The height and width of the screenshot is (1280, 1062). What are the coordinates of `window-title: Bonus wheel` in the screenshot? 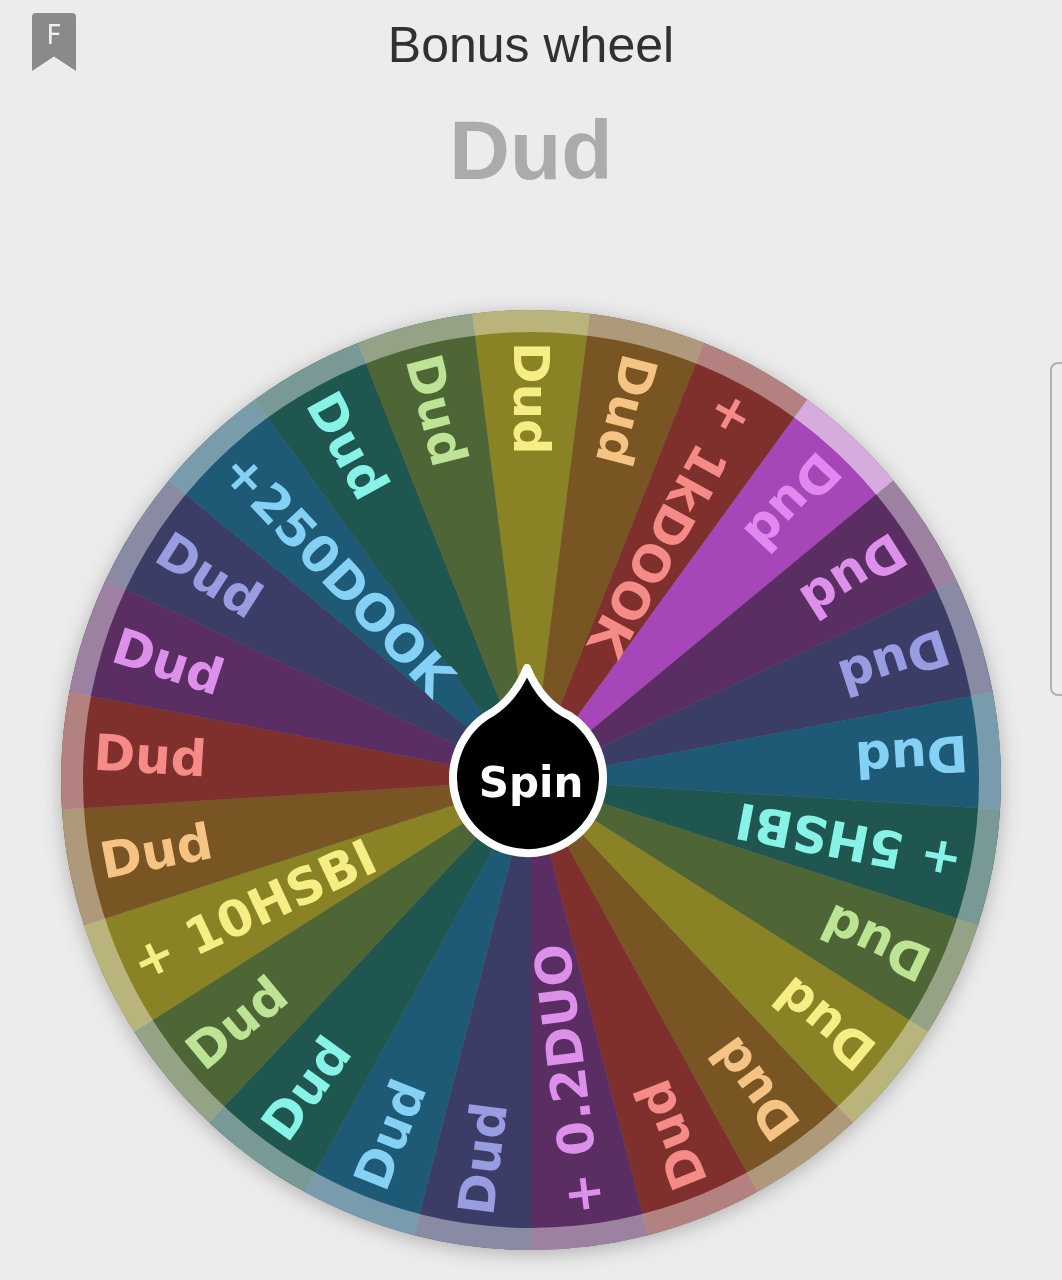 It's located at (531, 45).